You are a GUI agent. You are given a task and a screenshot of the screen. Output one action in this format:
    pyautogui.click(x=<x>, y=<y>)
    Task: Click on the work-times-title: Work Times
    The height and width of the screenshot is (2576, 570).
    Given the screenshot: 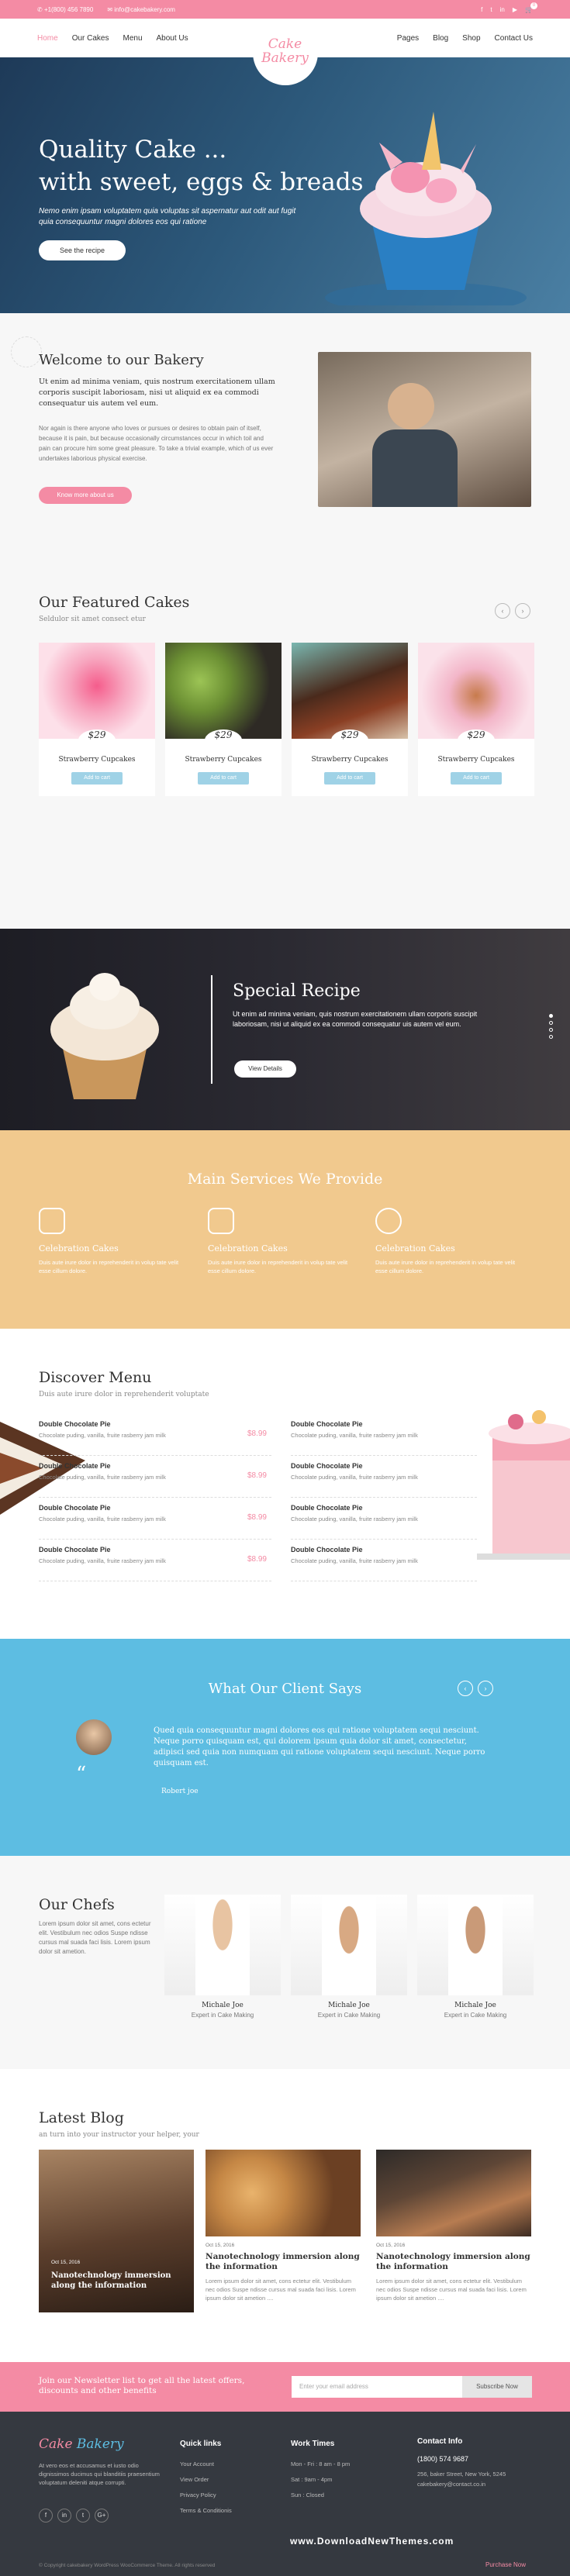 What is the action you would take?
    pyautogui.click(x=313, y=2444)
    